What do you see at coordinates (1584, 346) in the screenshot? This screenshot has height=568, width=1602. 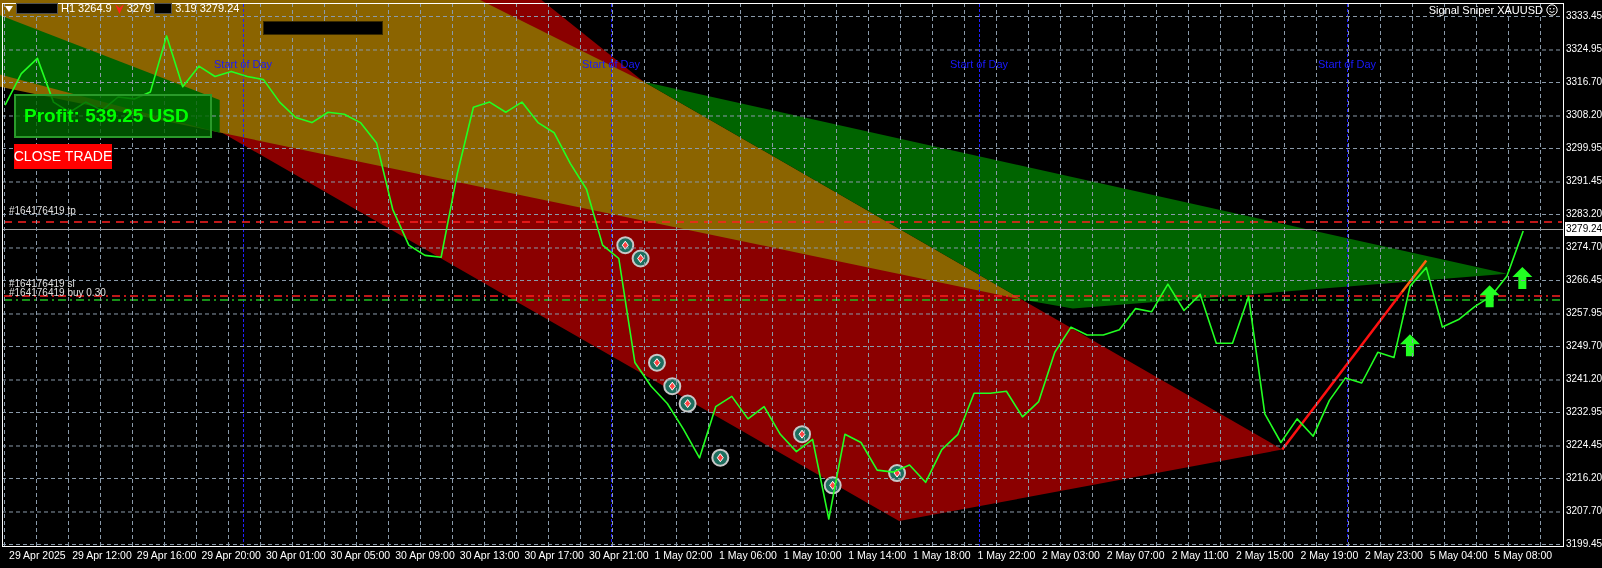 I see `price-axis-label: 3249.70` at bounding box center [1584, 346].